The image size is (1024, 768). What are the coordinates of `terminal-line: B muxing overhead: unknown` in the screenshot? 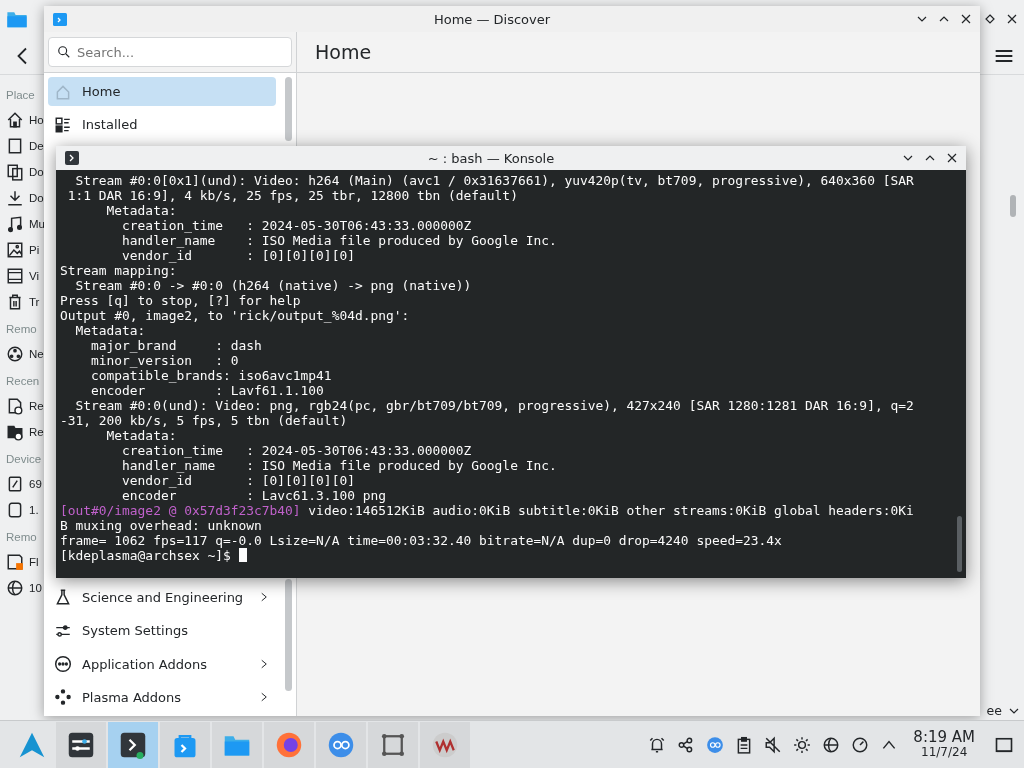 It's located at (161, 525).